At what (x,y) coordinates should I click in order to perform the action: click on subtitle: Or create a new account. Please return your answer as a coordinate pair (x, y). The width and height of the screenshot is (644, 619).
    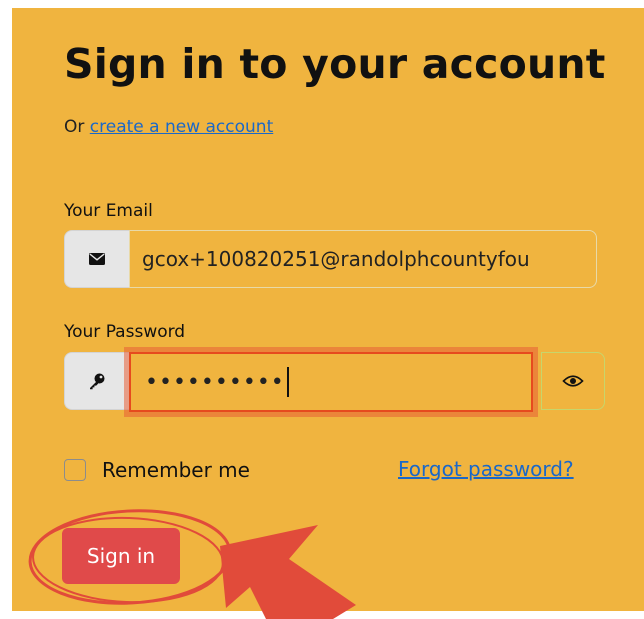
    Looking at the image, I should click on (168, 127).